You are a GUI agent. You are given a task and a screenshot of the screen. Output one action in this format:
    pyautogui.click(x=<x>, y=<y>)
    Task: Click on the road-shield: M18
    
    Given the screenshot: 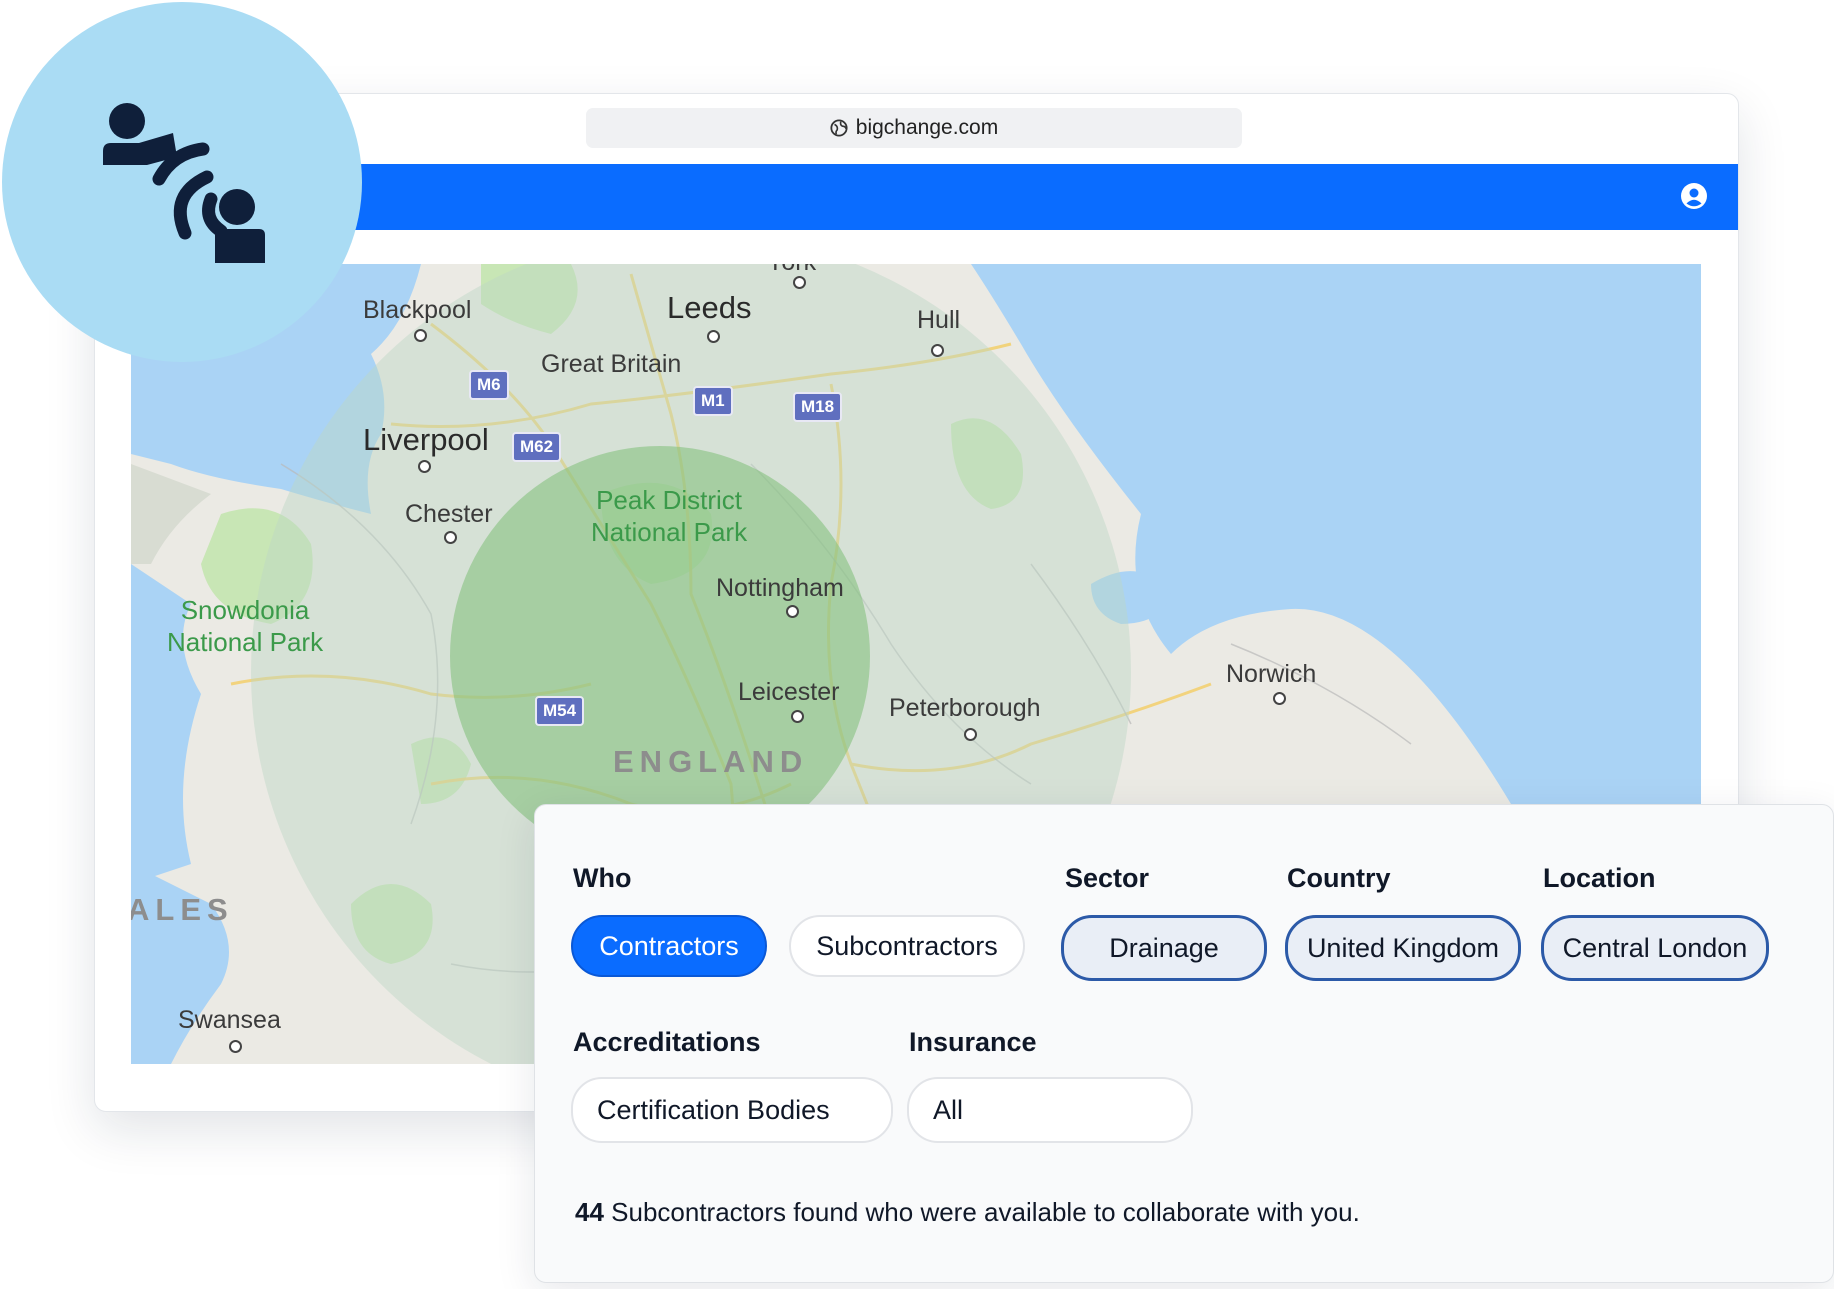 What is the action you would take?
    pyautogui.click(x=818, y=407)
    